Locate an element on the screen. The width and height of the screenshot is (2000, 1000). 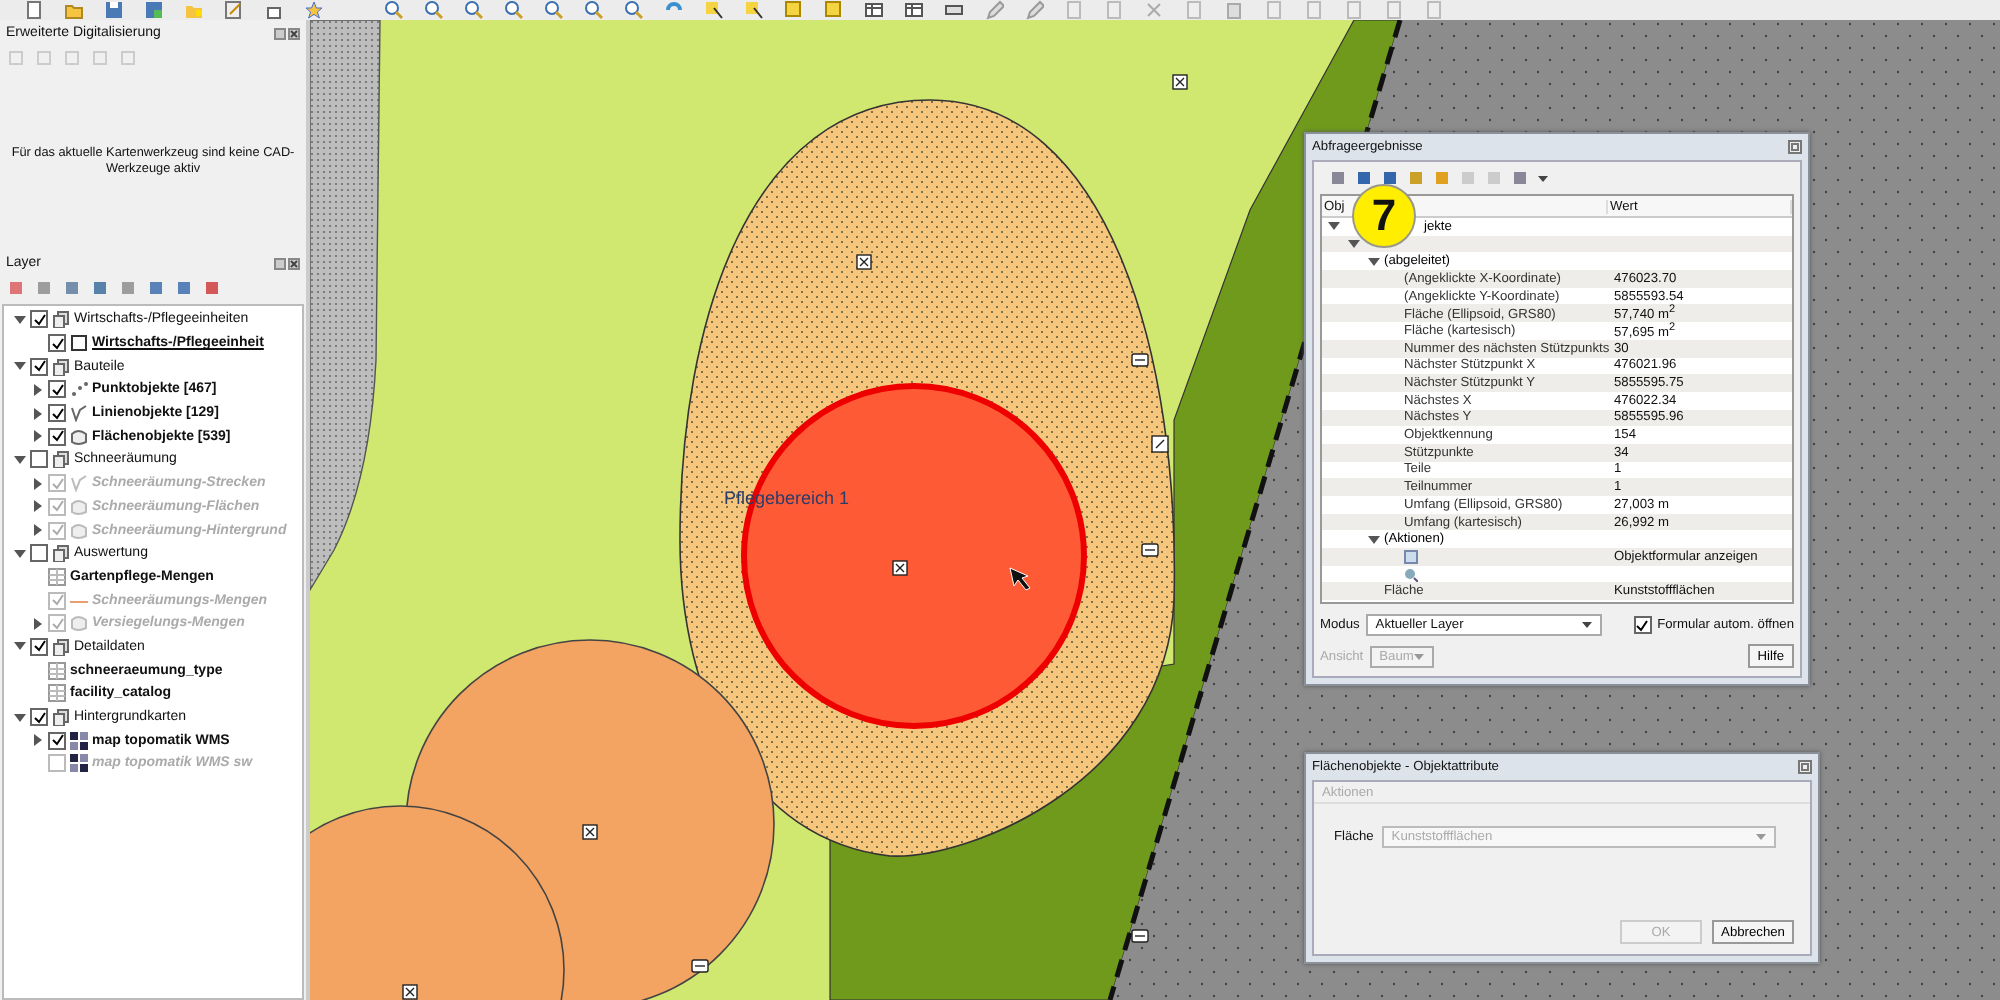
check-icon is located at coordinates (1642, 625).